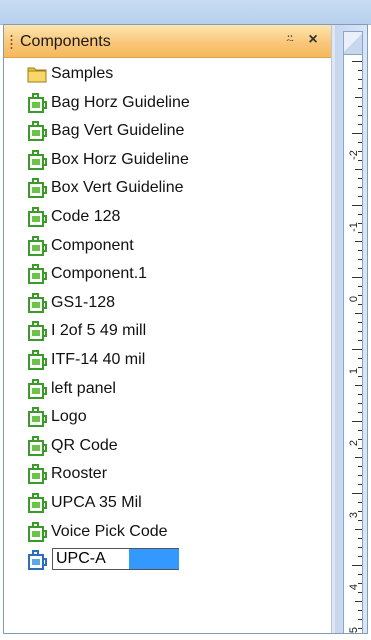 The height and width of the screenshot is (640, 371). I want to click on tree-item-component: I 2of 5 49 mill, so click(167, 332).